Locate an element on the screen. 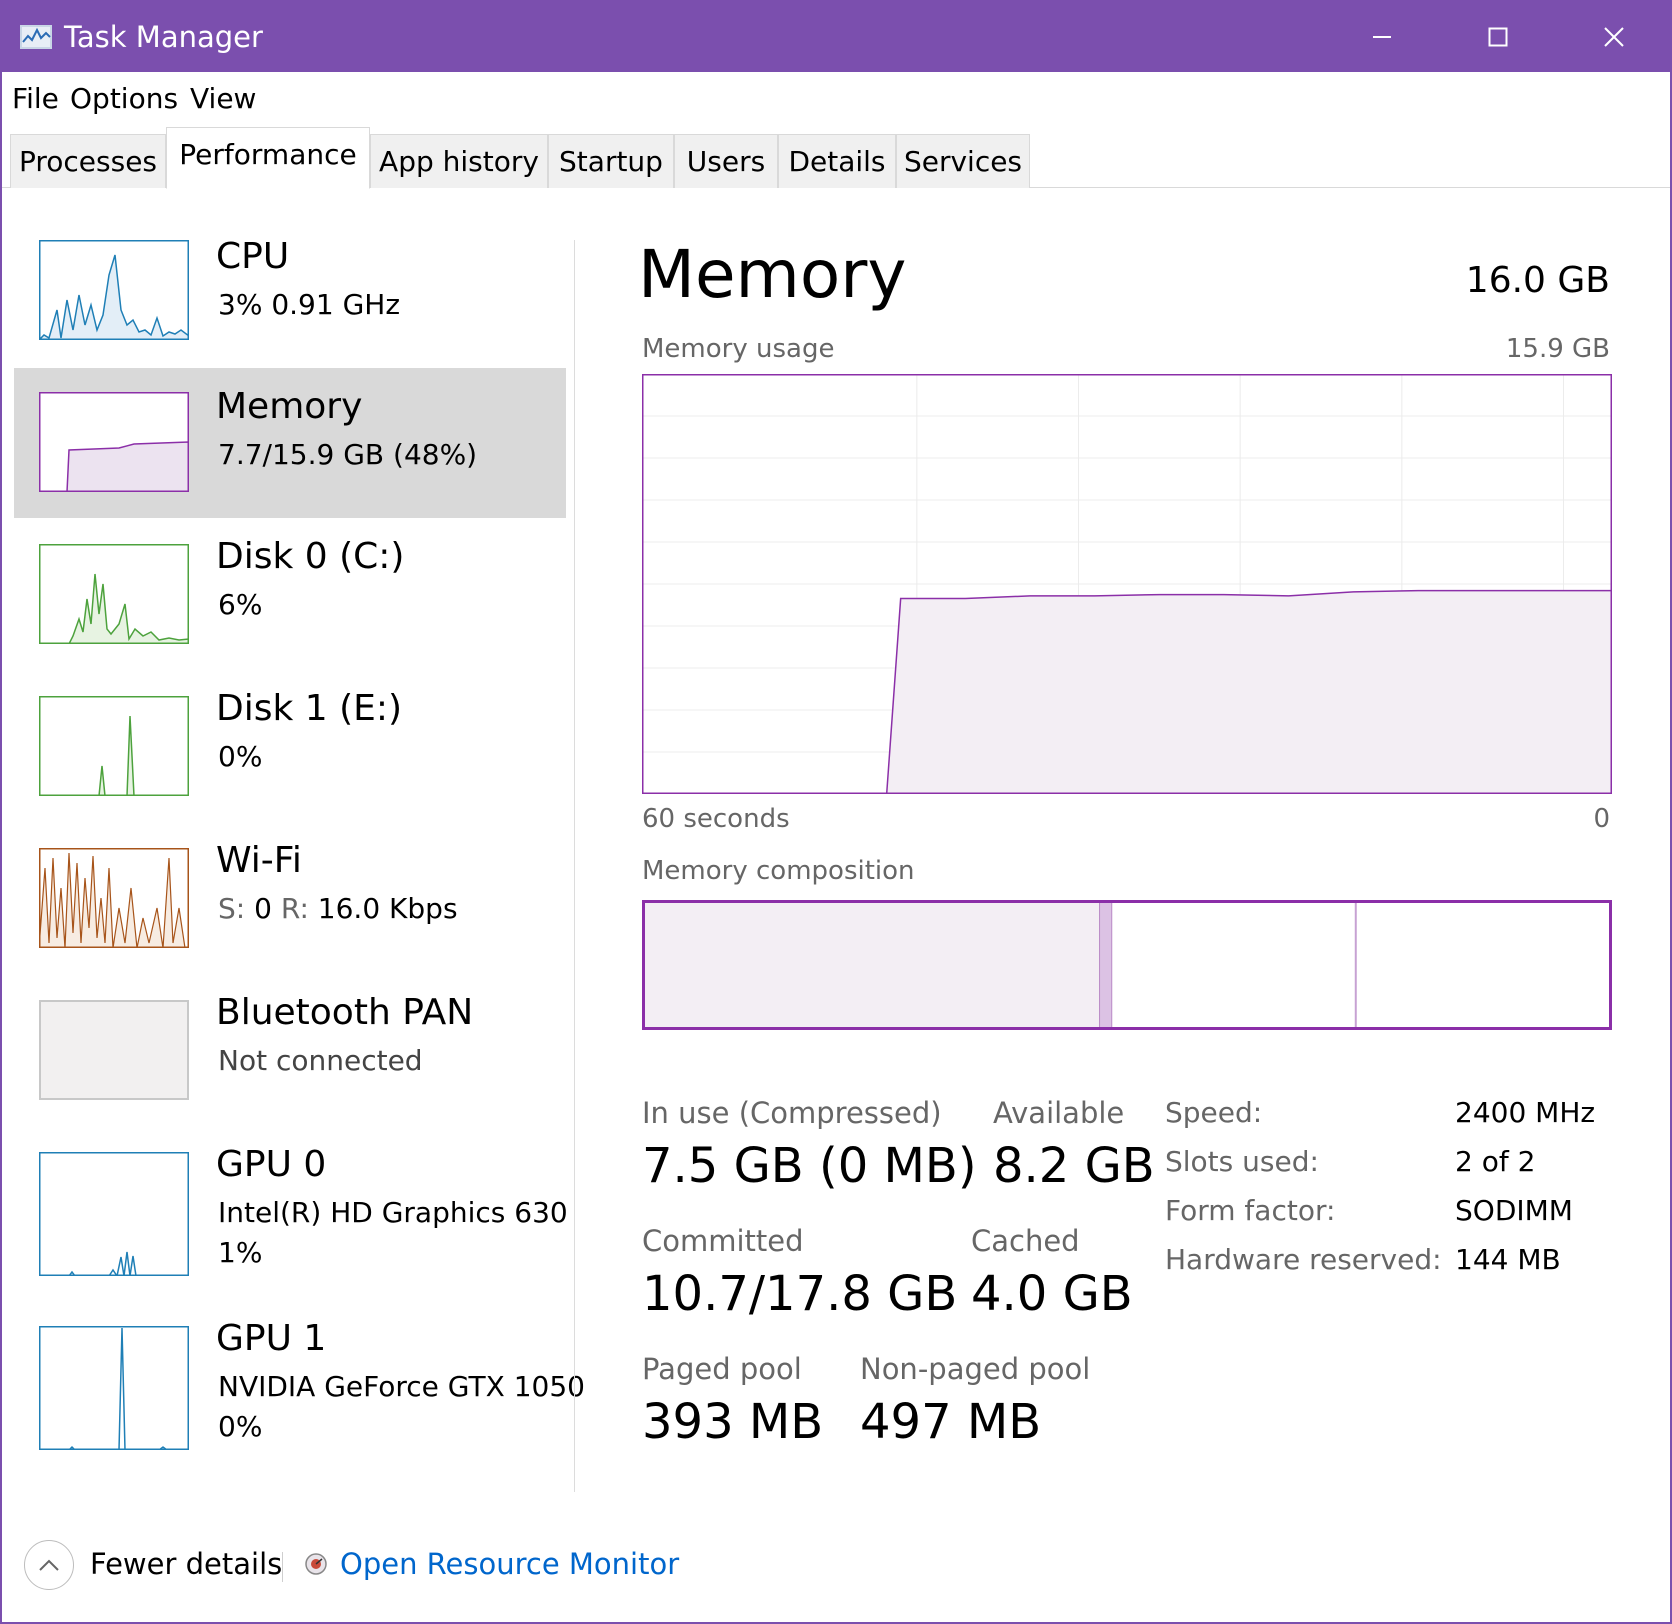 The height and width of the screenshot is (1624, 1672). minimize-icon is located at coordinates (1382, 37).